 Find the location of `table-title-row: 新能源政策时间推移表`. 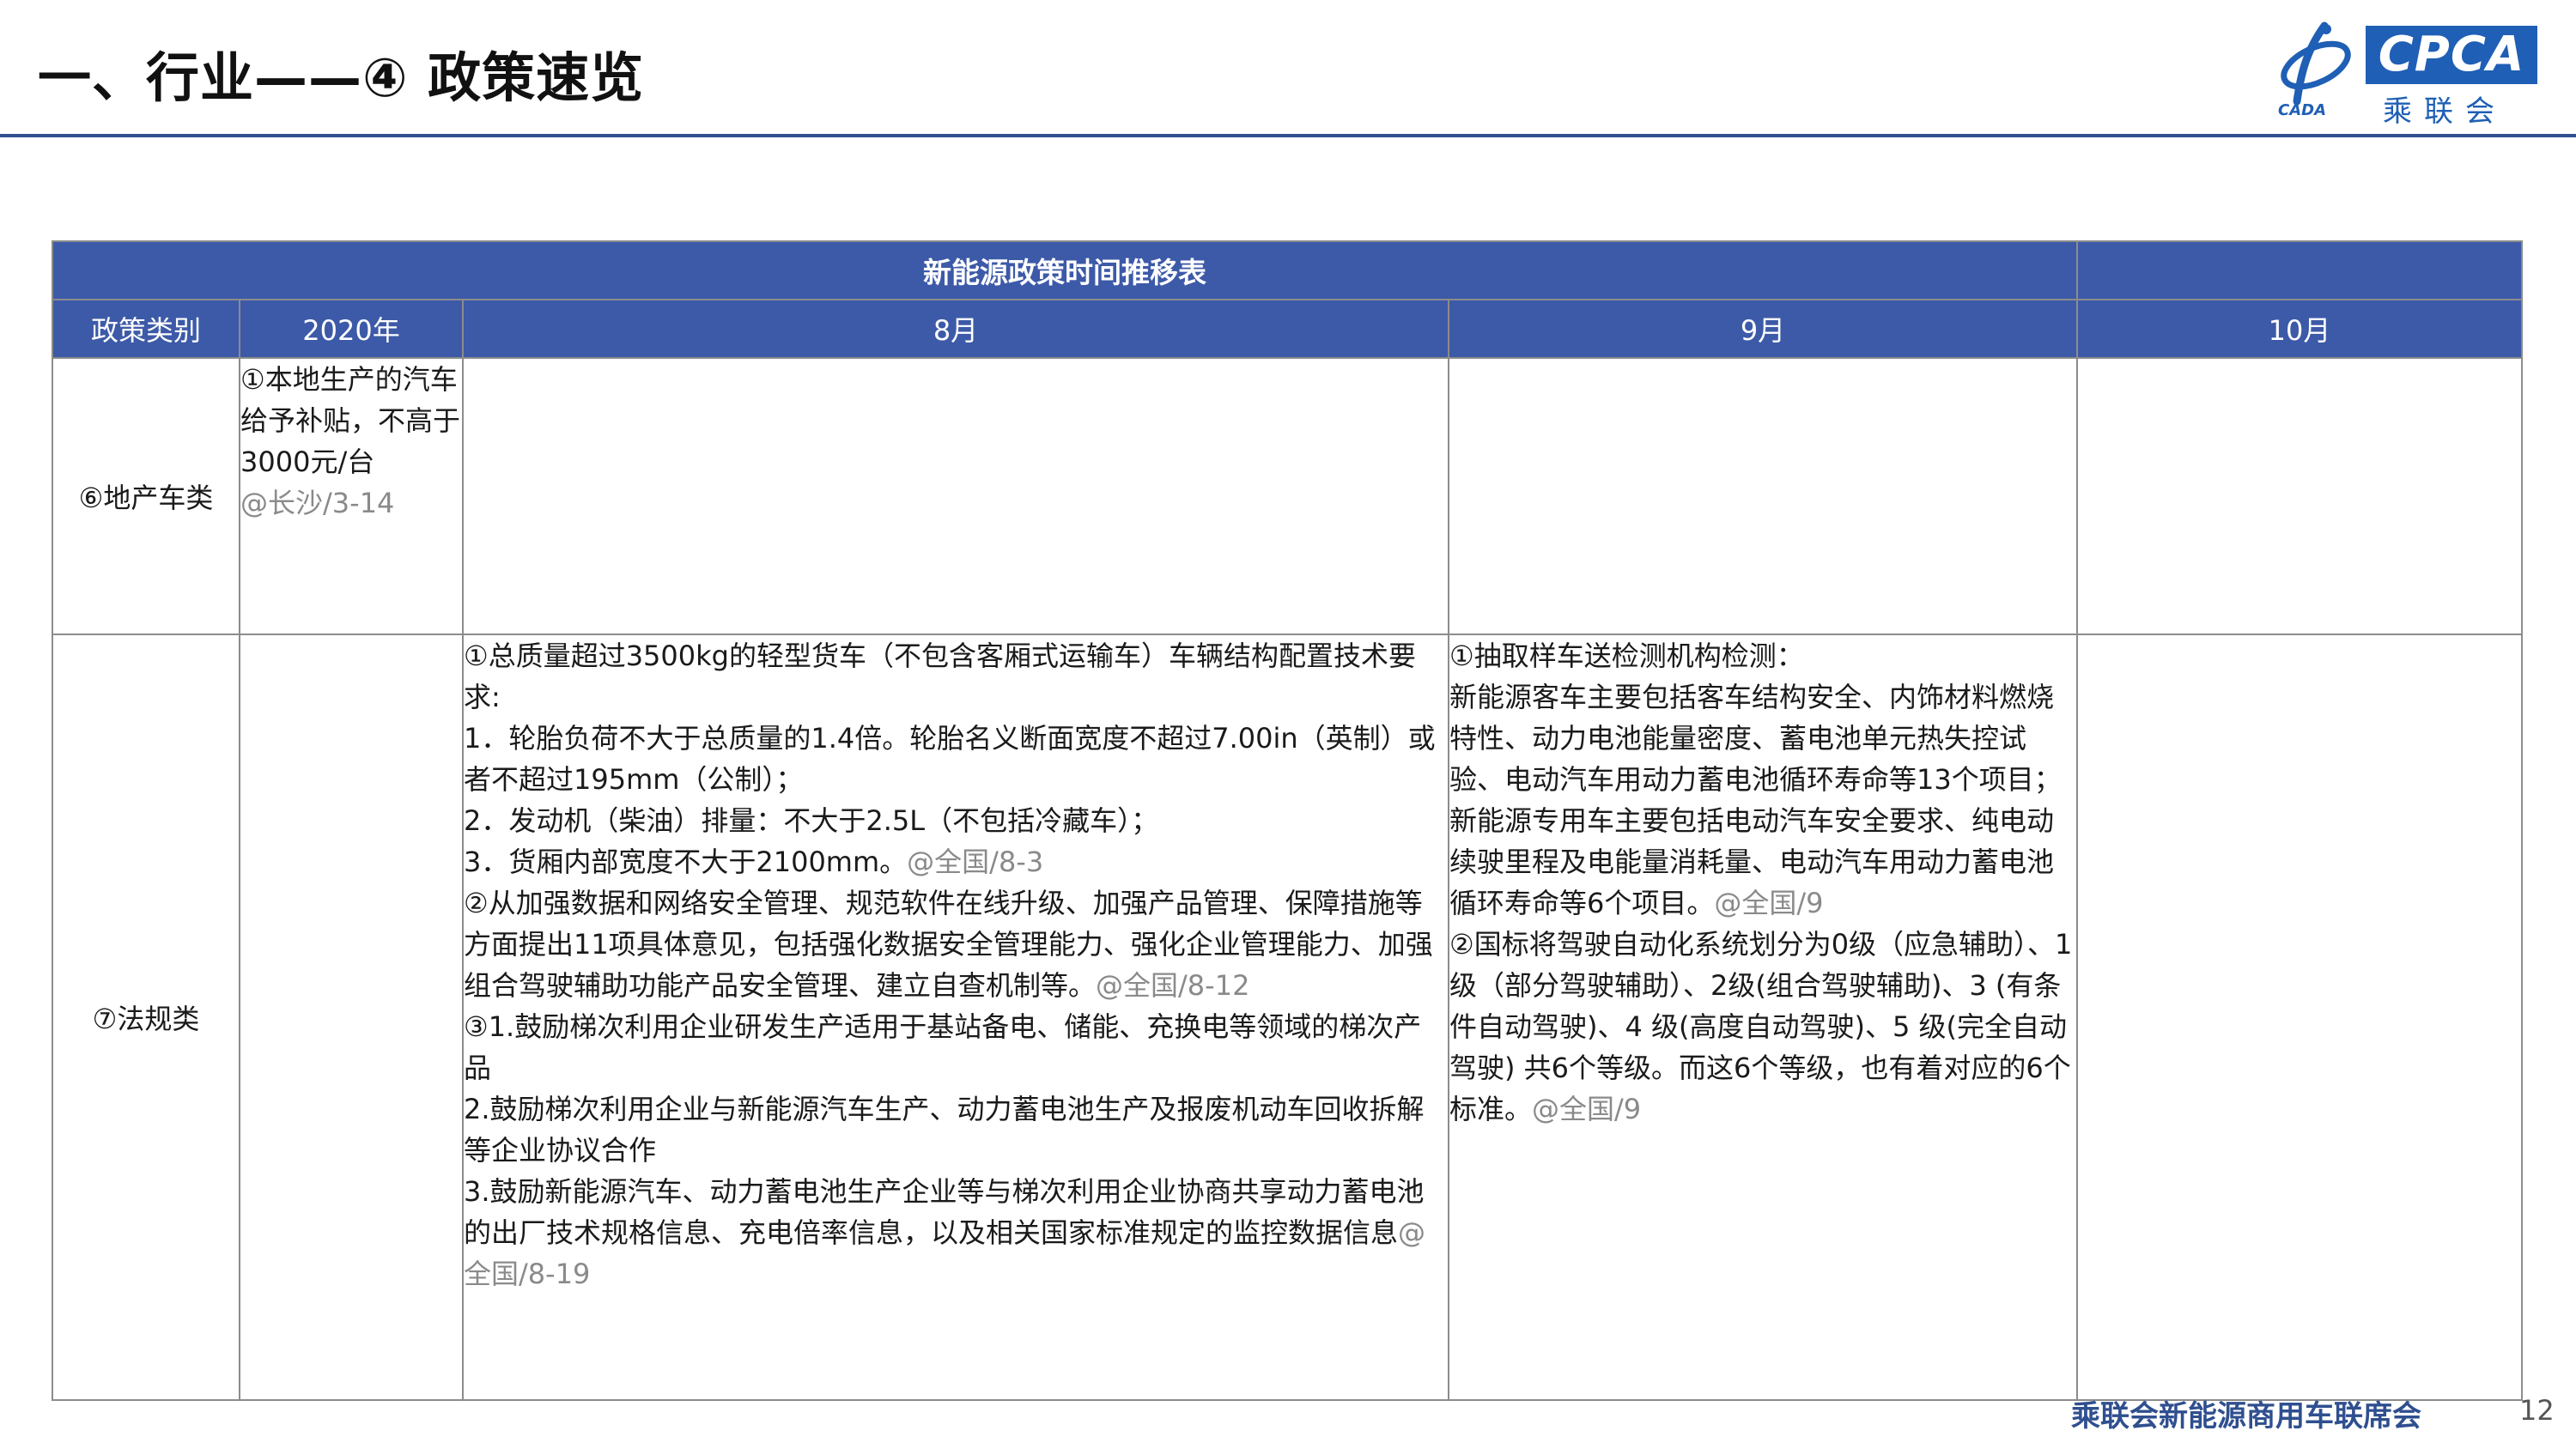

table-title-row: 新能源政策时间推移表 is located at coordinates (1287, 270).